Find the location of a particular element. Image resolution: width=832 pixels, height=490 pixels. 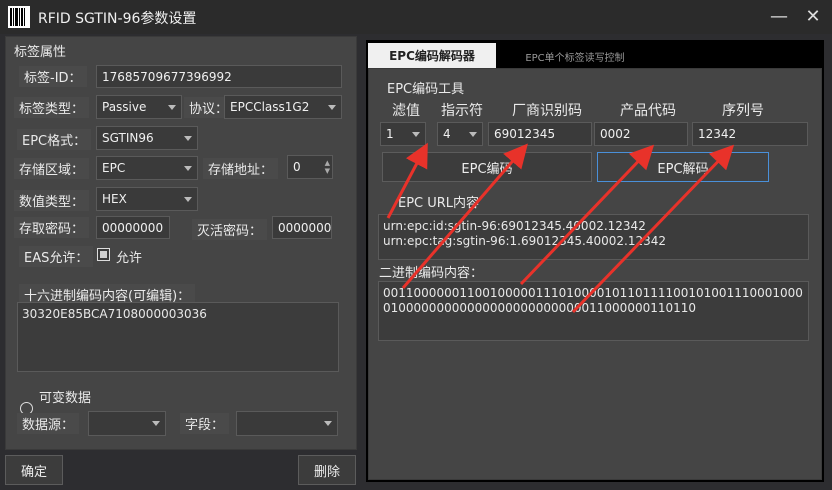

datasource-label: 数据源： is located at coordinates (48, 423).